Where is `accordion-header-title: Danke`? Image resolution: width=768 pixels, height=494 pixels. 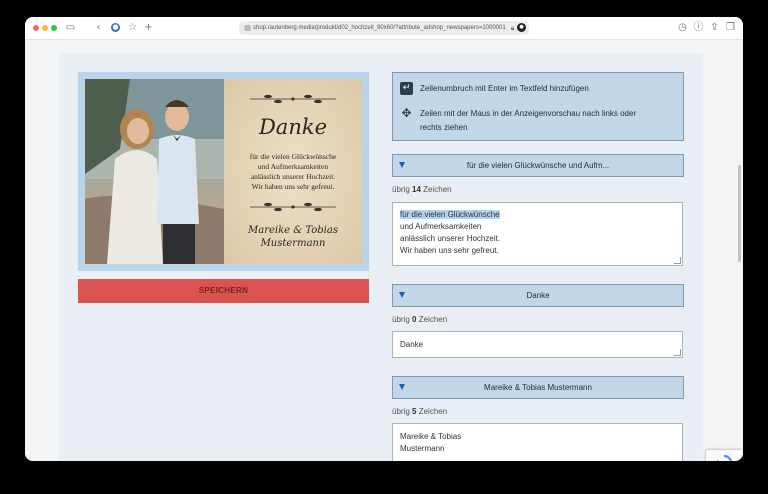
accordion-header-title: Danke is located at coordinates (538, 295).